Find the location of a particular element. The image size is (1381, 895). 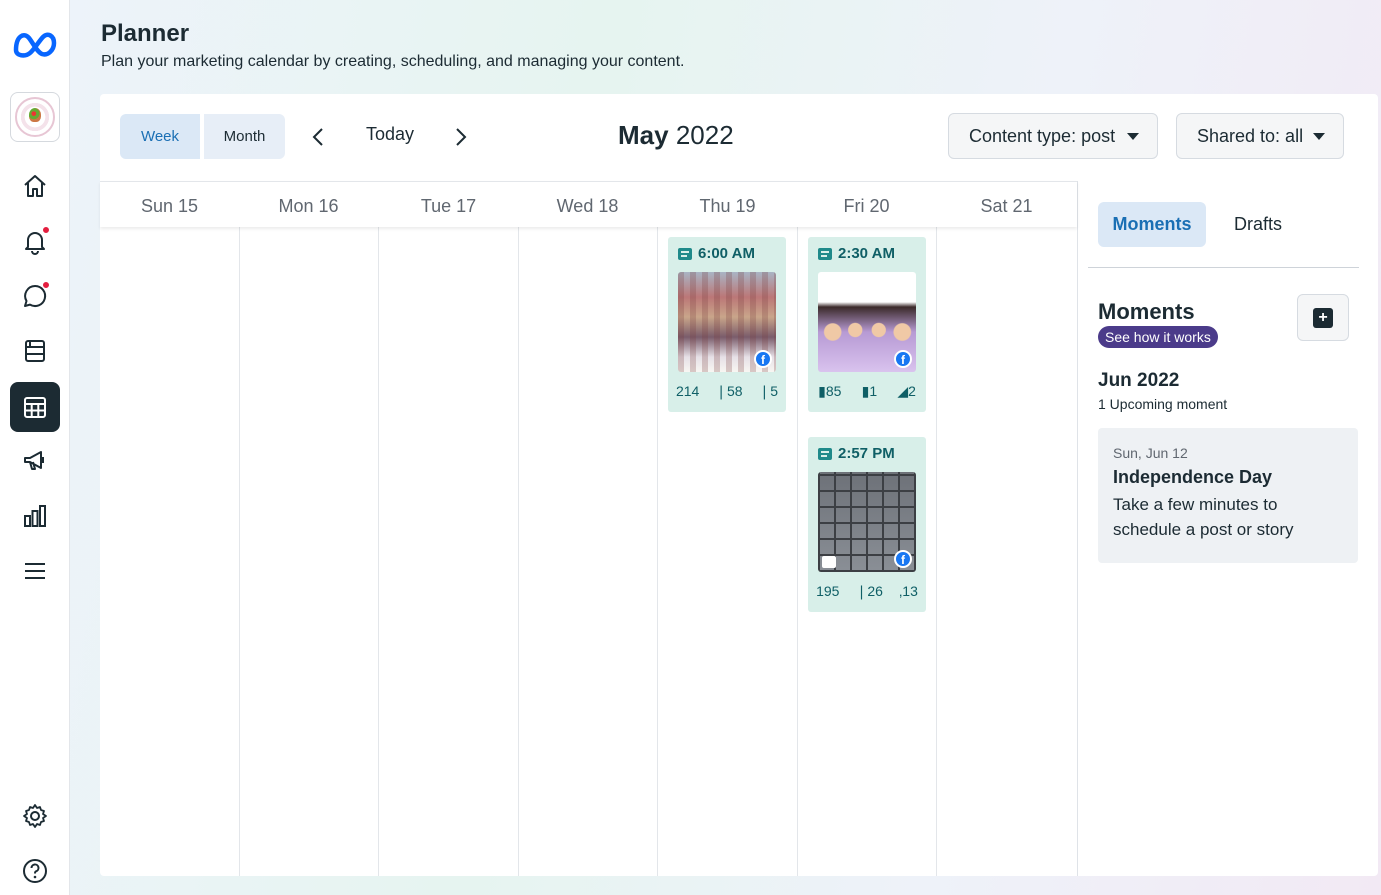

add-moment-button: + is located at coordinates (1323, 317).